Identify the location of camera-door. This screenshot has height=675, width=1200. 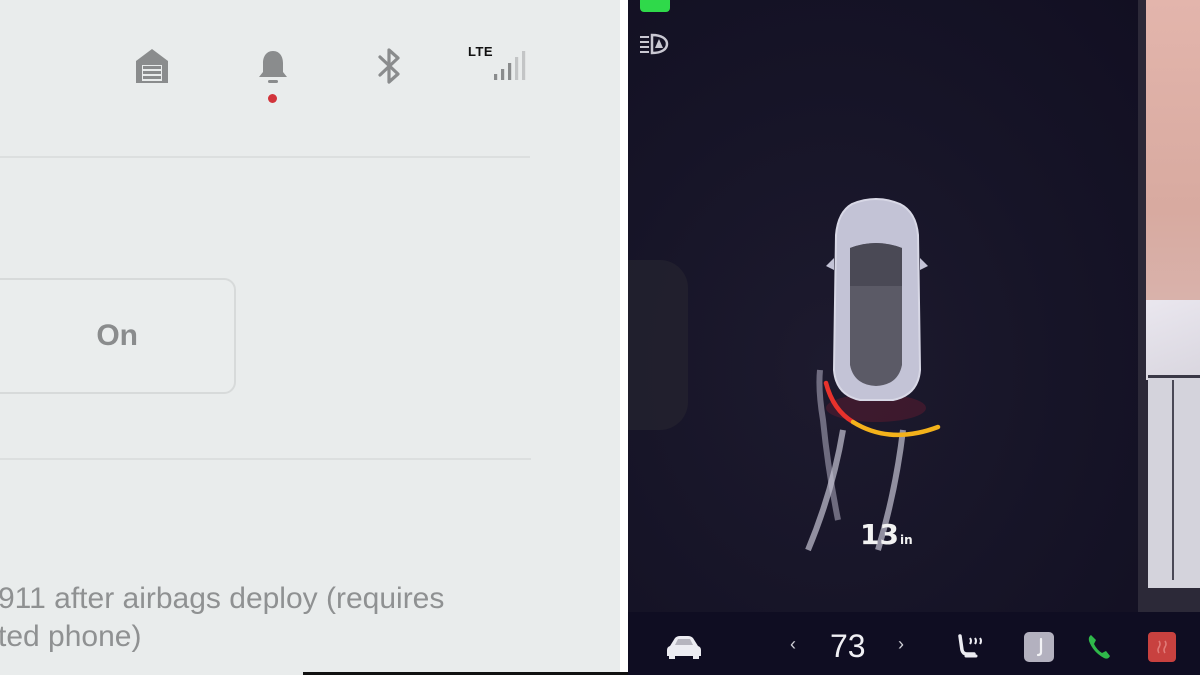
(1174, 481).